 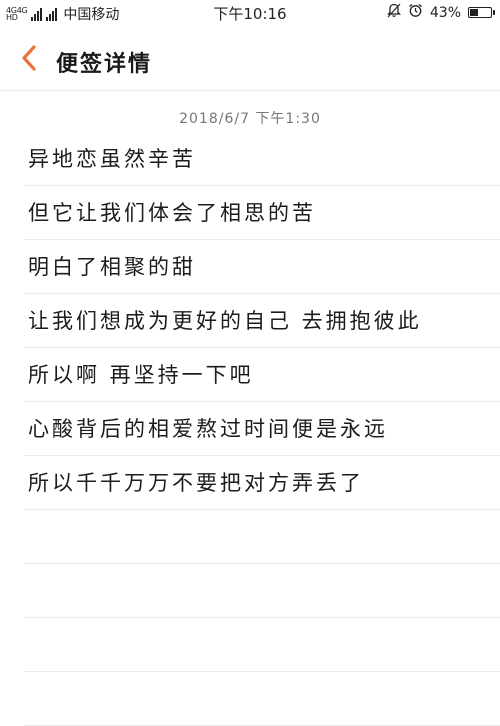 What do you see at coordinates (104, 64) in the screenshot?
I see `page-title: 便签详情` at bounding box center [104, 64].